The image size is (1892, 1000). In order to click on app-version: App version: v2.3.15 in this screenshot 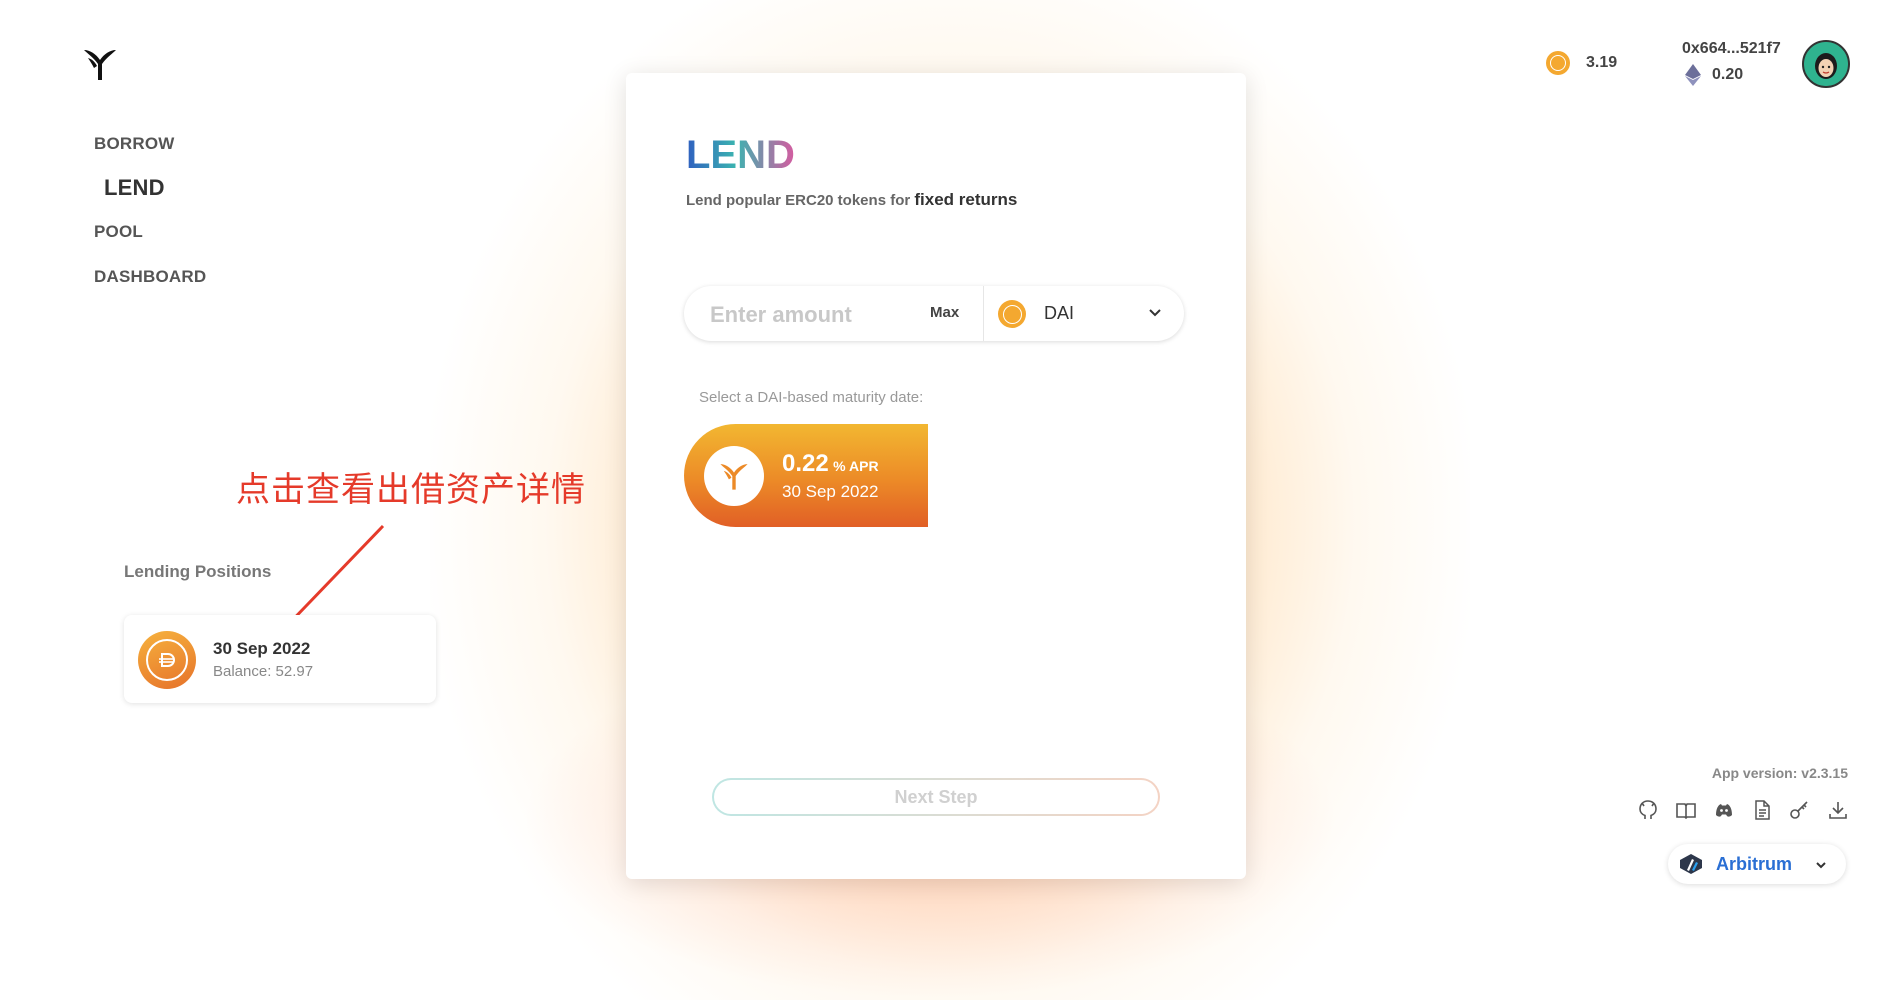, I will do `click(1779, 773)`.